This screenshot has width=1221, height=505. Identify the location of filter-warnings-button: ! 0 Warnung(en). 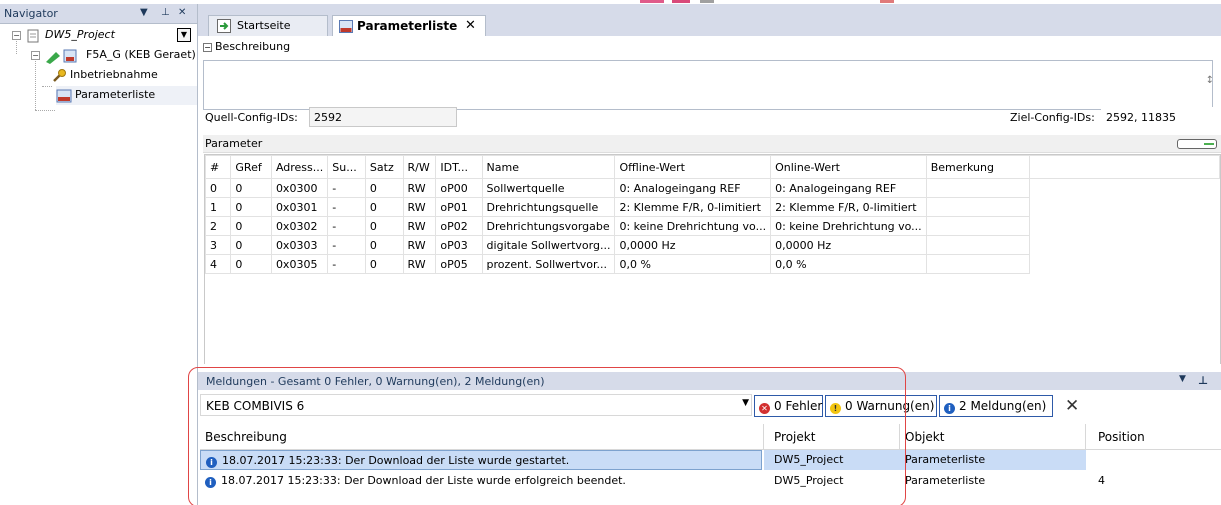
(881, 406).